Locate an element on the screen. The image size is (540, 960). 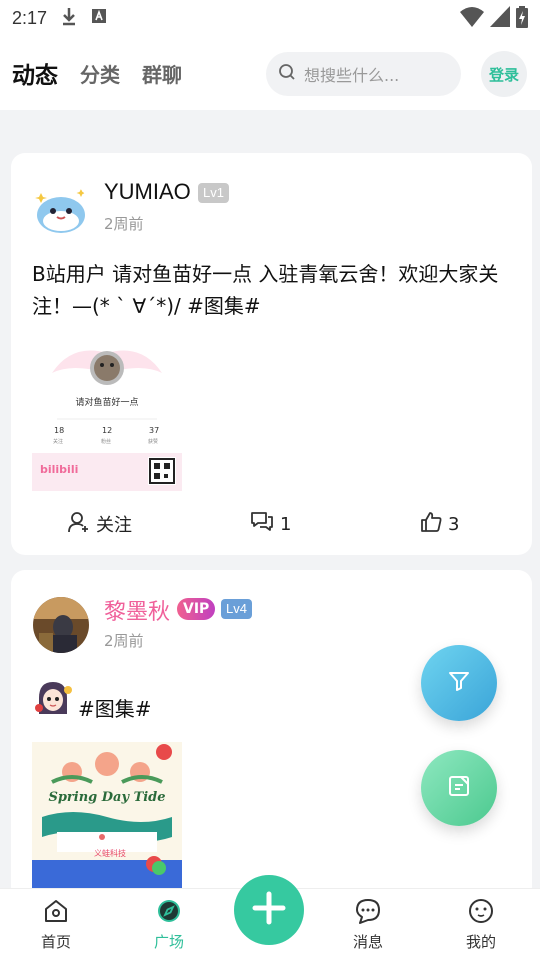
search-icon is located at coordinates (287, 74).